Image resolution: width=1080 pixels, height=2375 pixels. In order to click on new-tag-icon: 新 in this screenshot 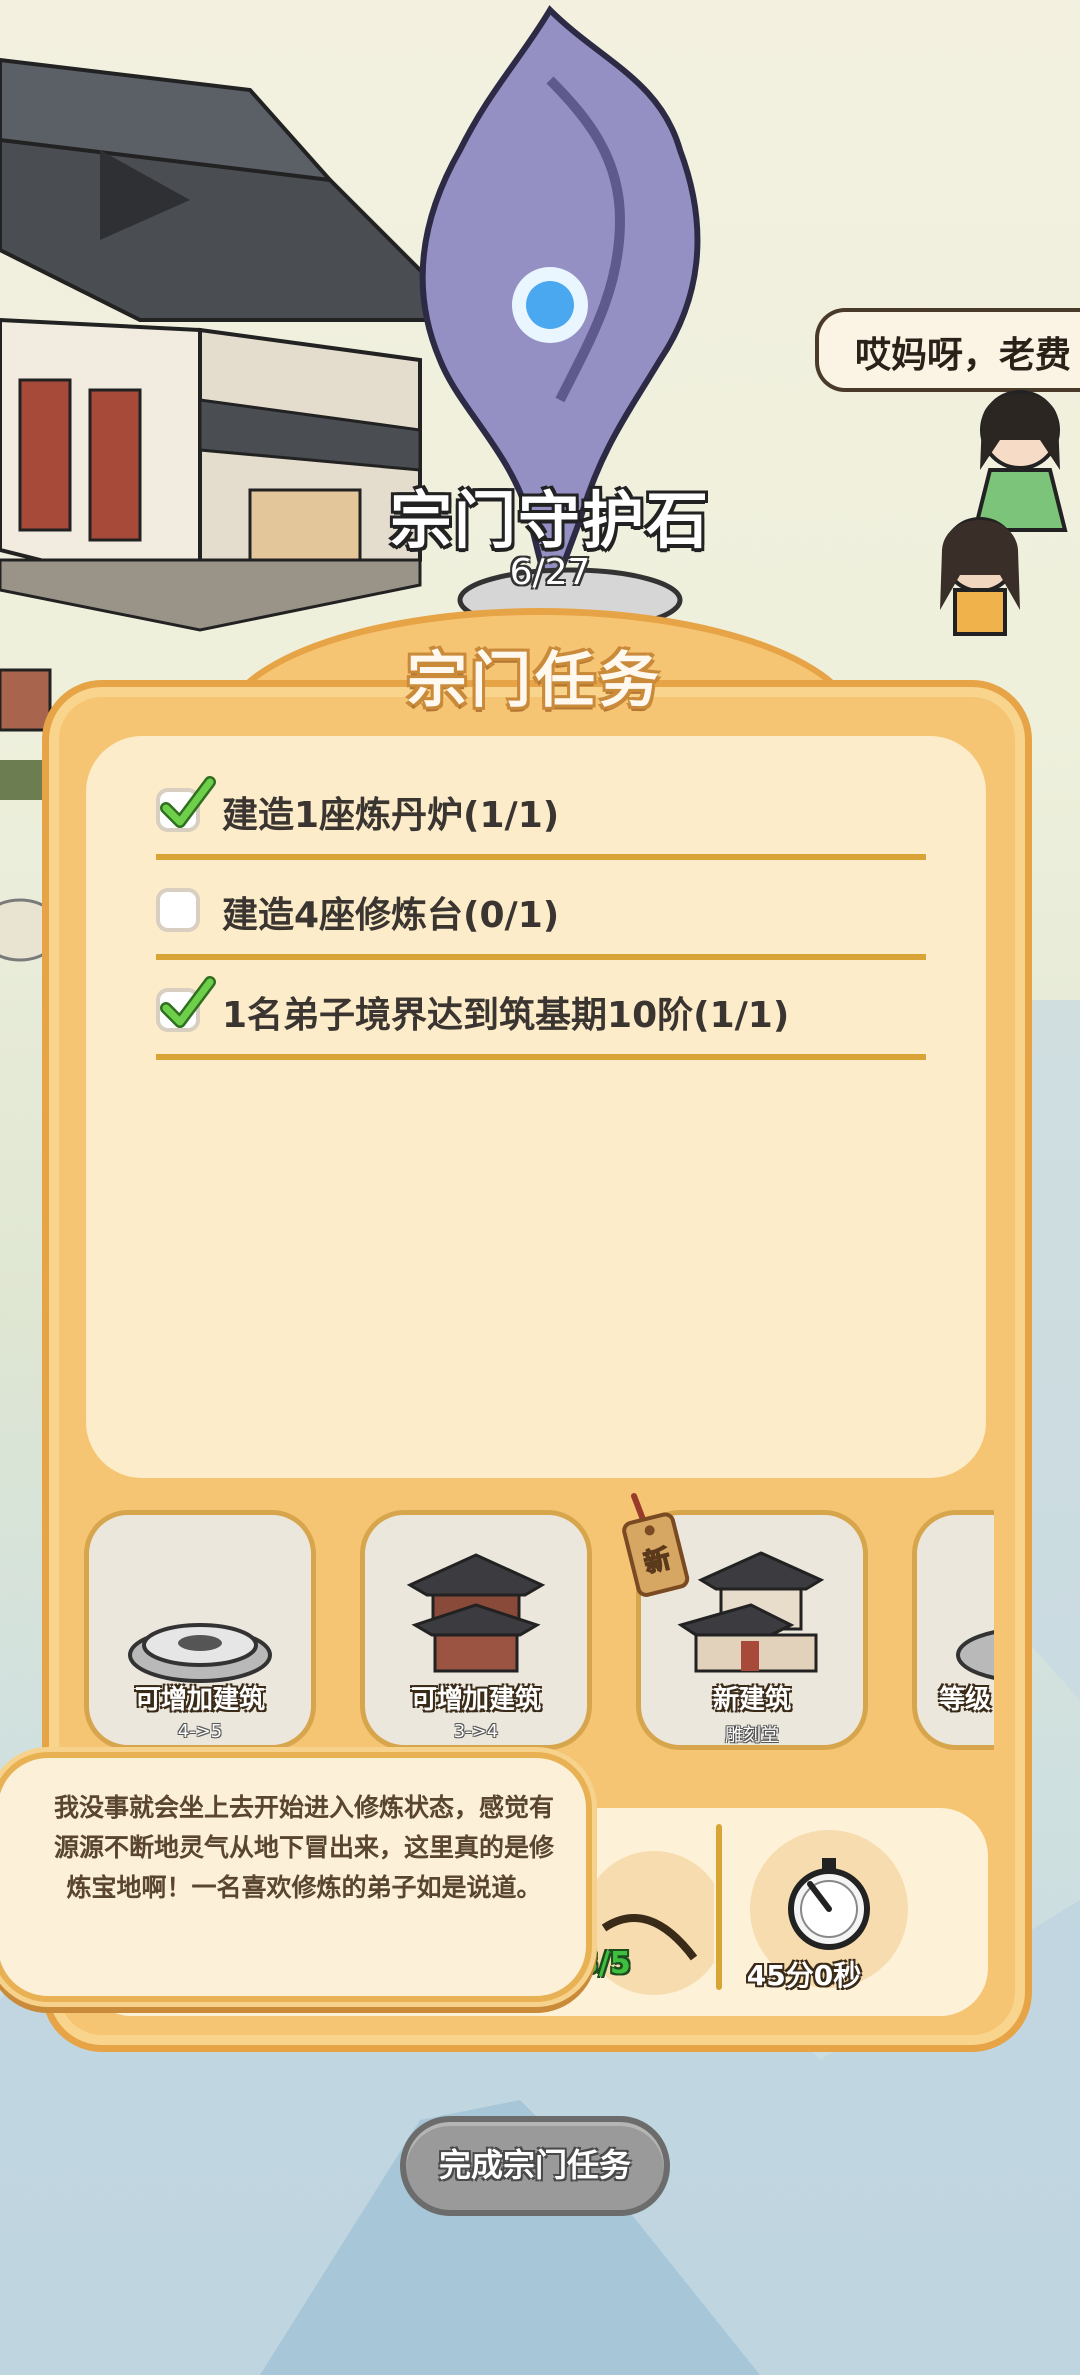, I will do `click(656, 1545)`.